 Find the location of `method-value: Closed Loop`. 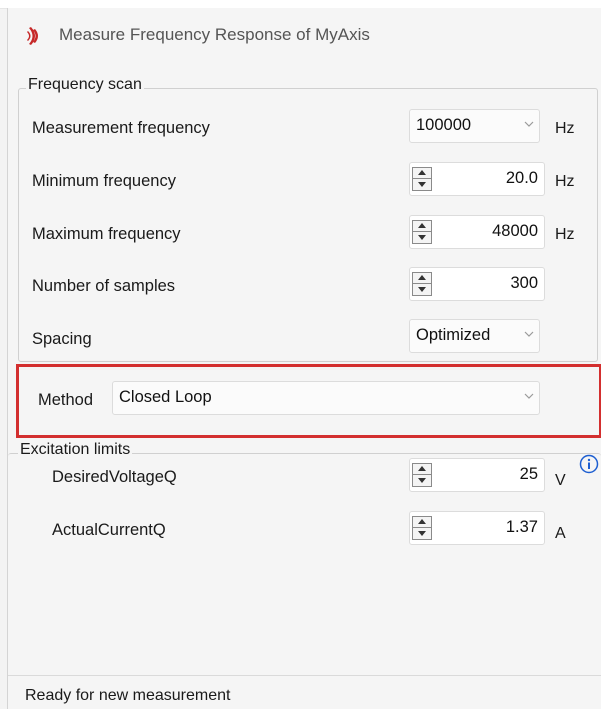

method-value: Closed Loop is located at coordinates (165, 397).